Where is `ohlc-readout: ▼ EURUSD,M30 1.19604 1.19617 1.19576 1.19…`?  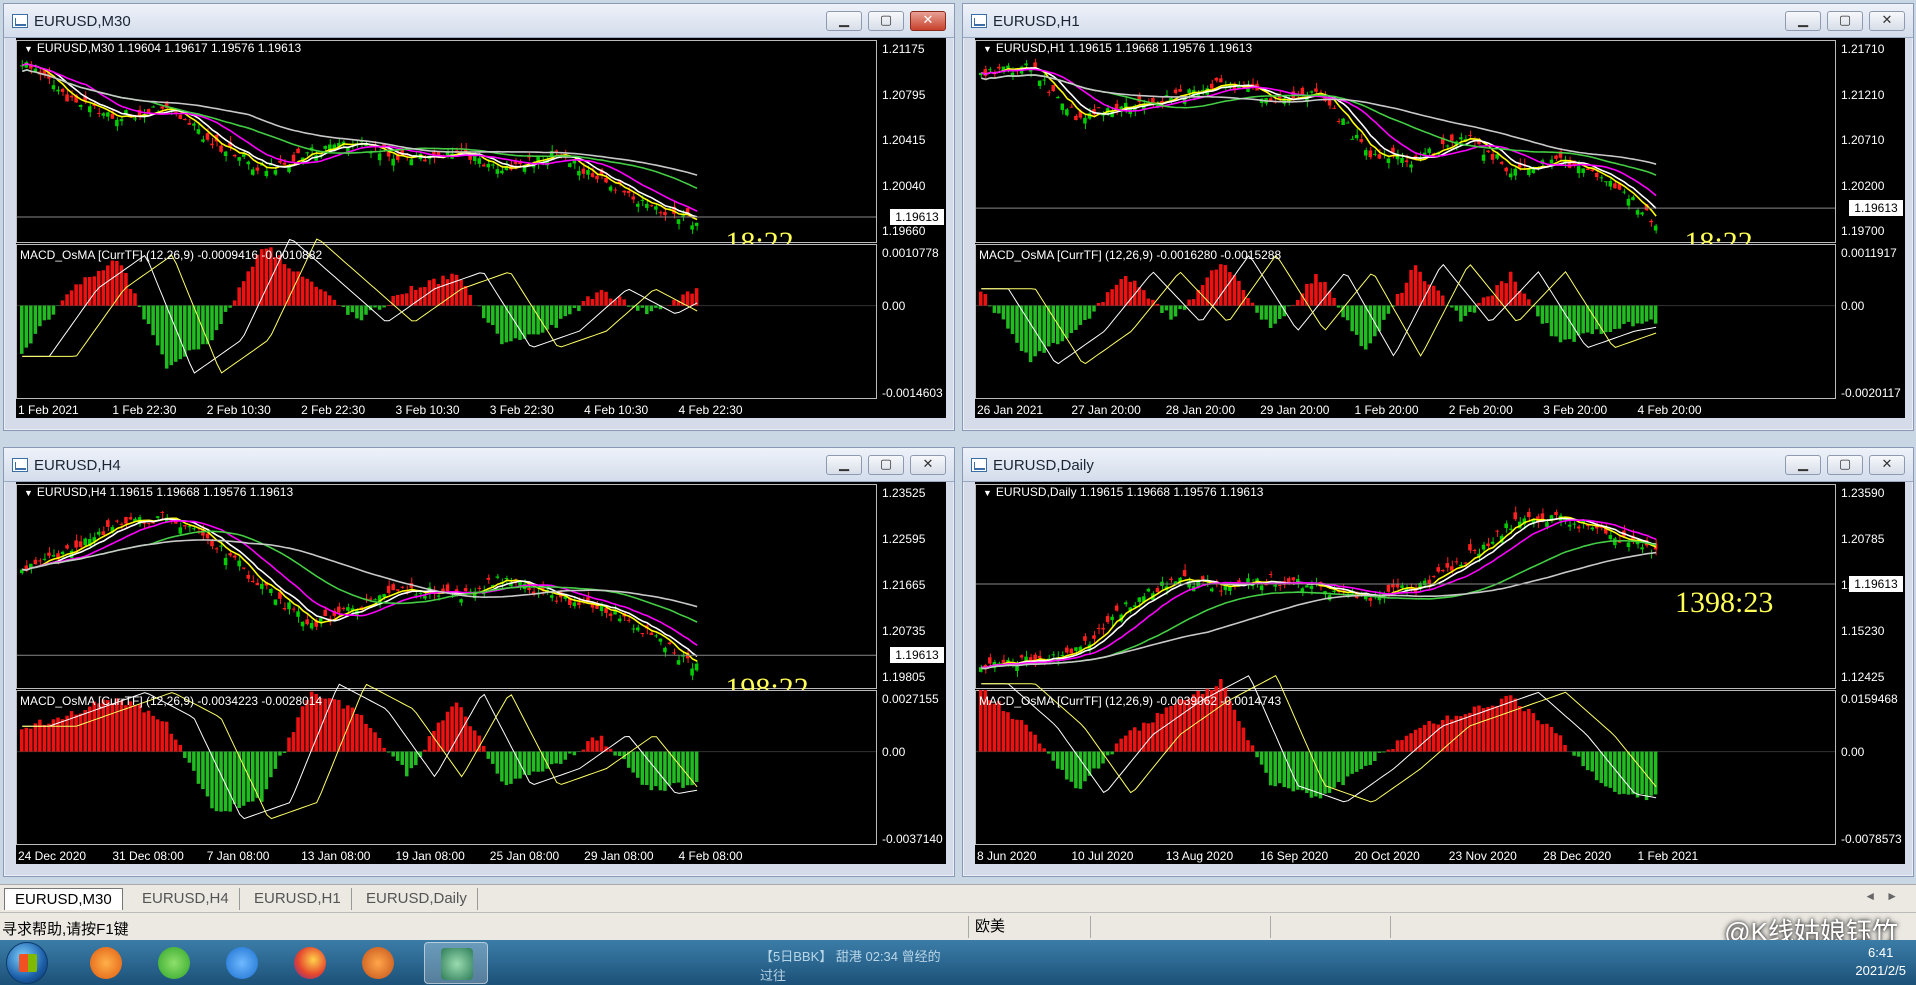
ohlc-readout: ▼ EURUSD,M30 1.19604 1.19617 1.19576 1.19… is located at coordinates (162, 48).